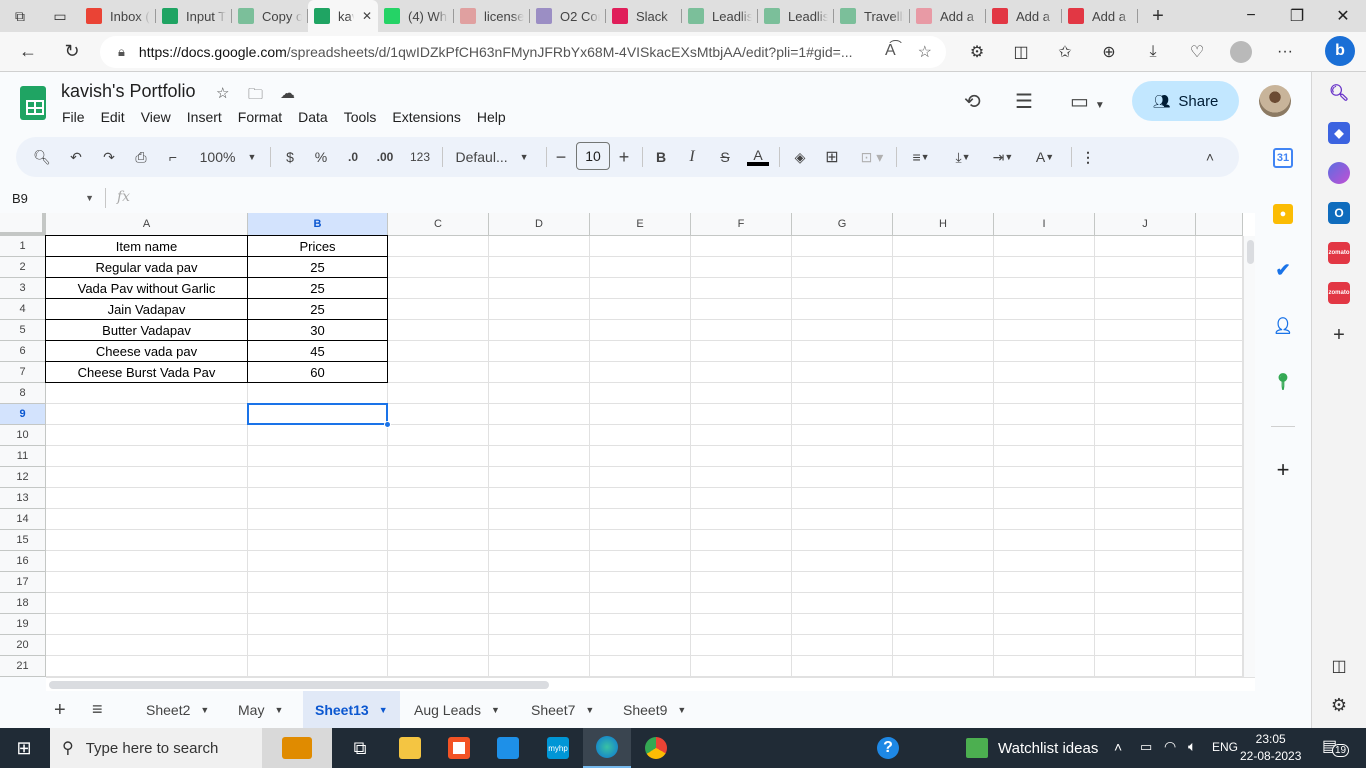  Describe the element at coordinates (800, 157) in the screenshot. I see `fill-color-button: ◈` at that location.